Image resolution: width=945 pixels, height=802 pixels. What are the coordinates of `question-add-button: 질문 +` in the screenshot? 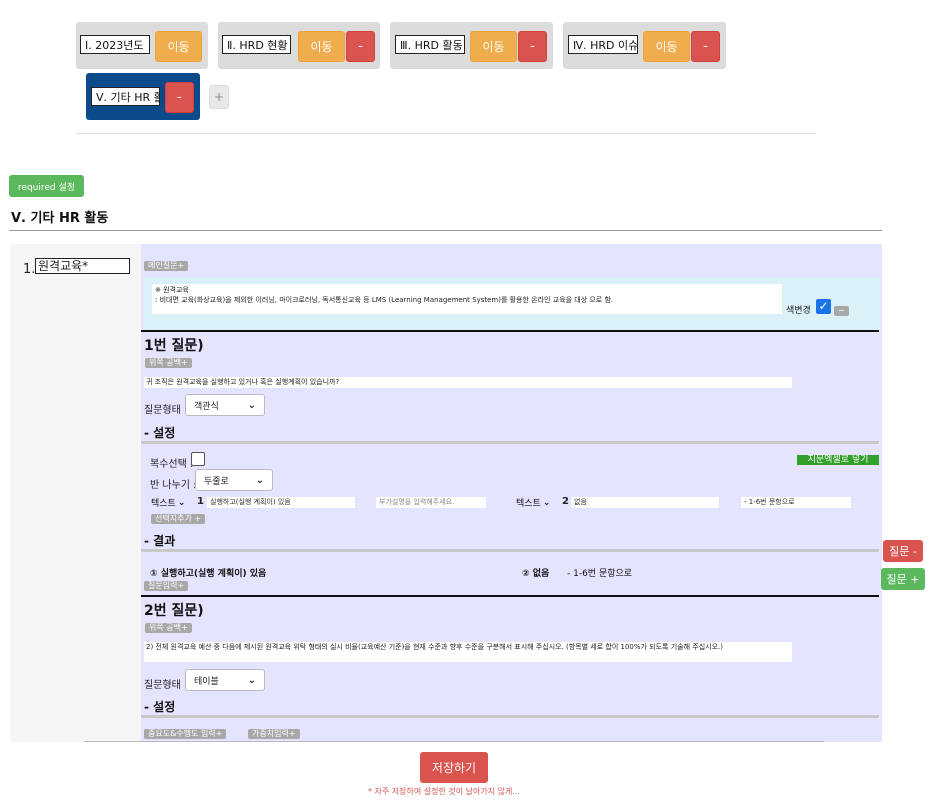 It's located at (903, 579).